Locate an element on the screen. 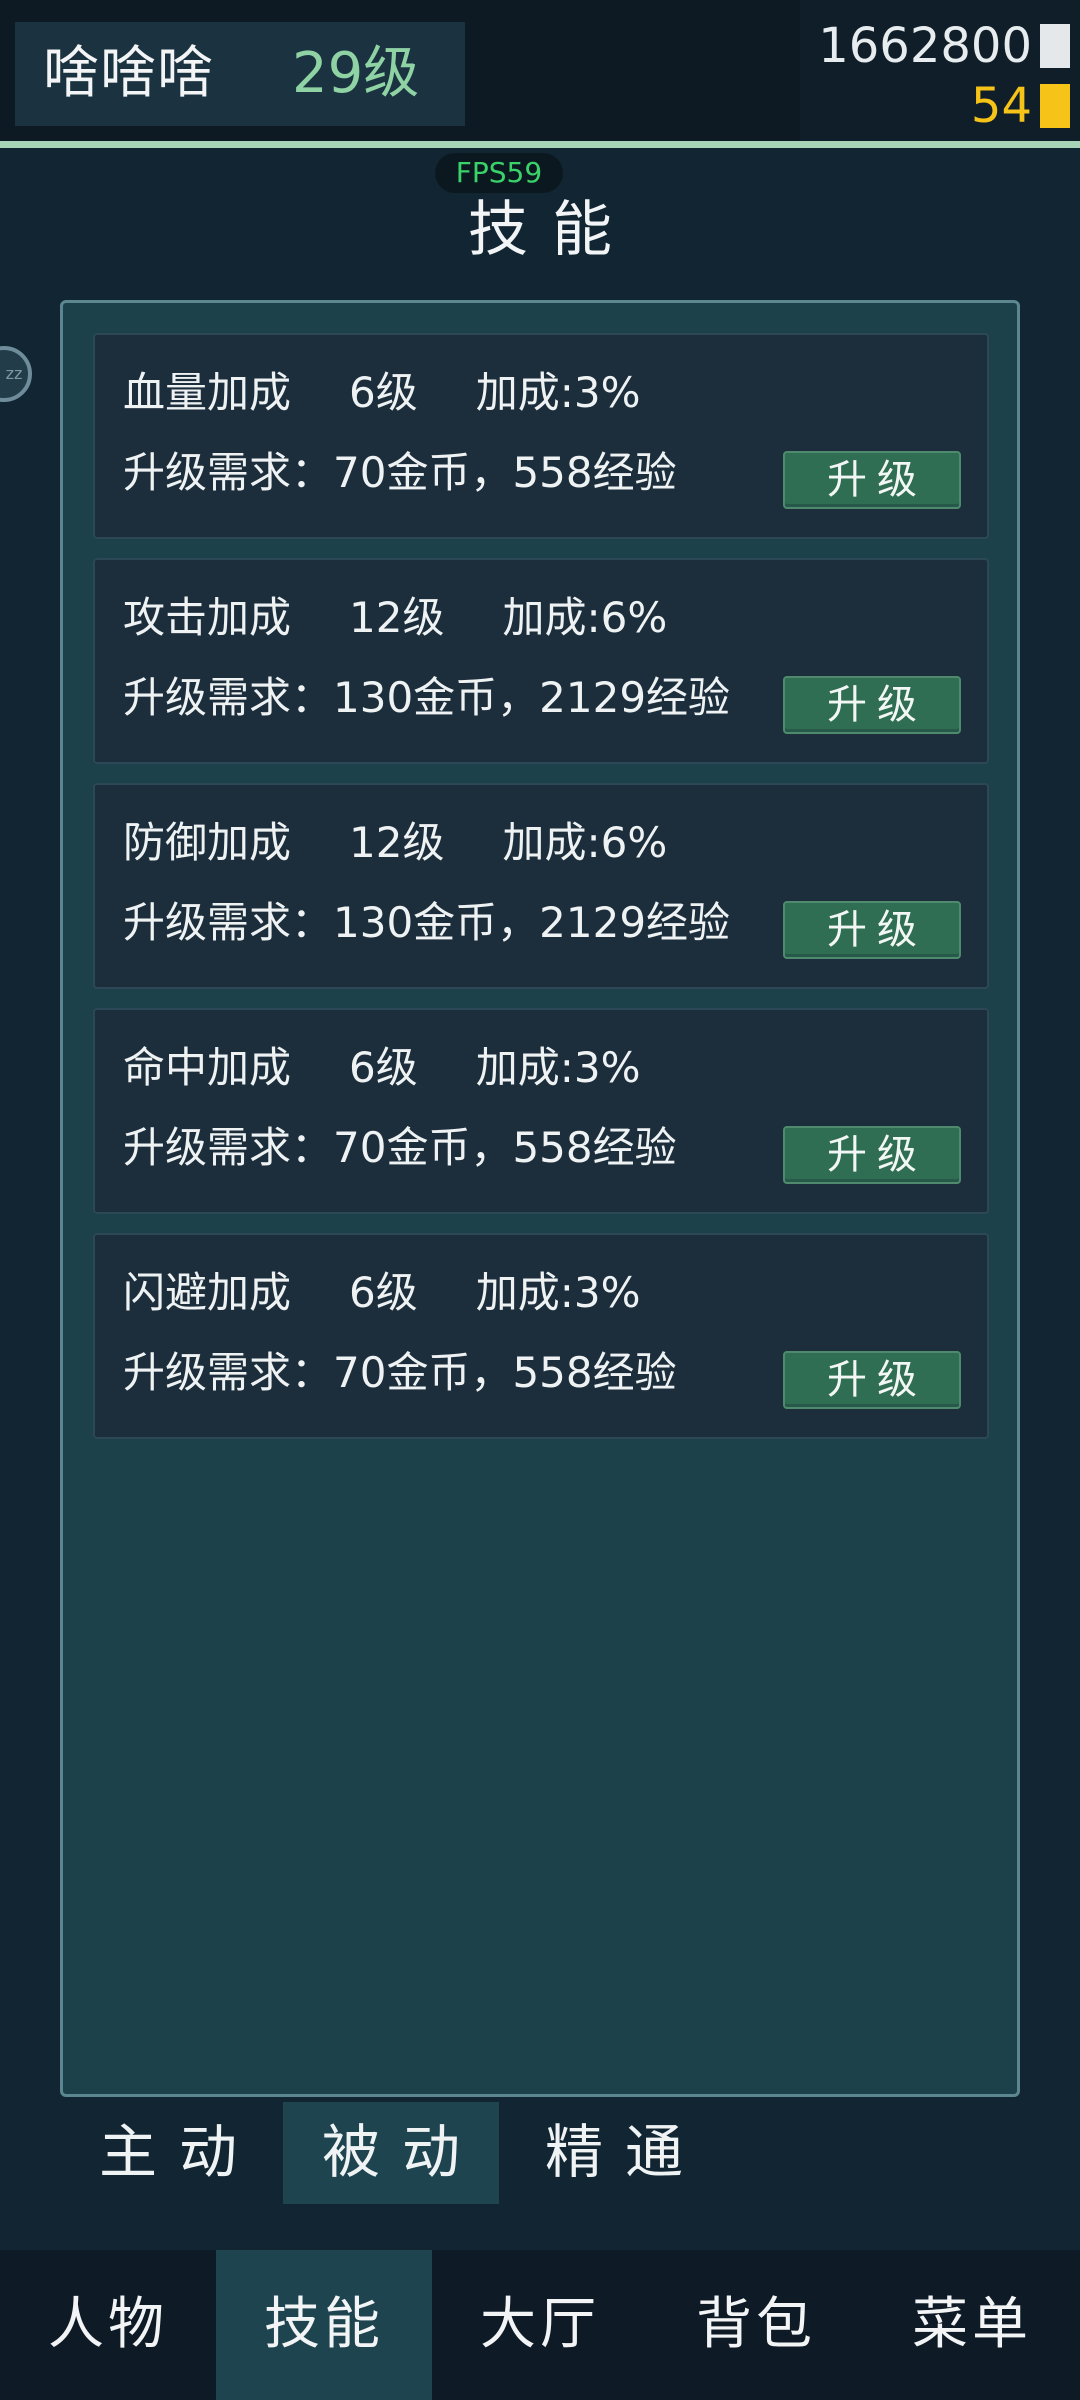 This screenshot has height=2400, width=1080. bottom-nav: 人物 技能 大厅 背包 菜单 is located at coordinates (540, 2325).